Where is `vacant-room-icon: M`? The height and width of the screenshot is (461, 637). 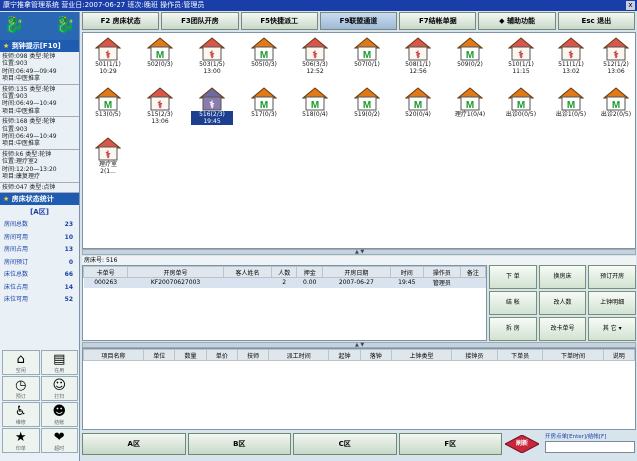
vacant-room-icon: M is located at coordinates (315, 99).